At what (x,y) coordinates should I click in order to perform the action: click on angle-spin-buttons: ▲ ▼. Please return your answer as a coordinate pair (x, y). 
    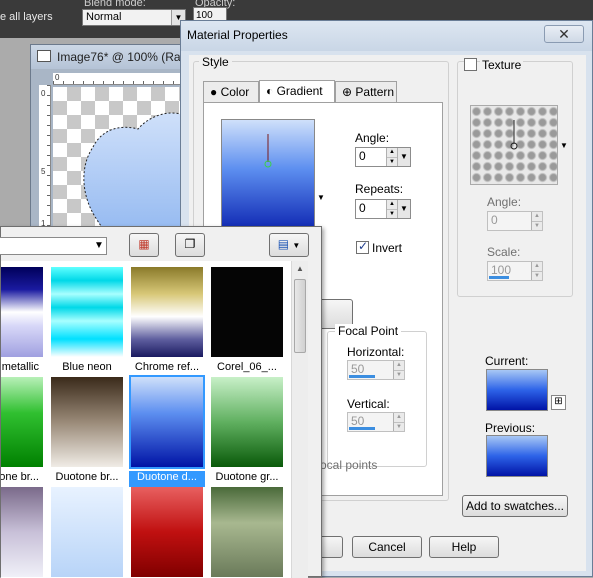
    Looking at the image, I should click on (391, 157).